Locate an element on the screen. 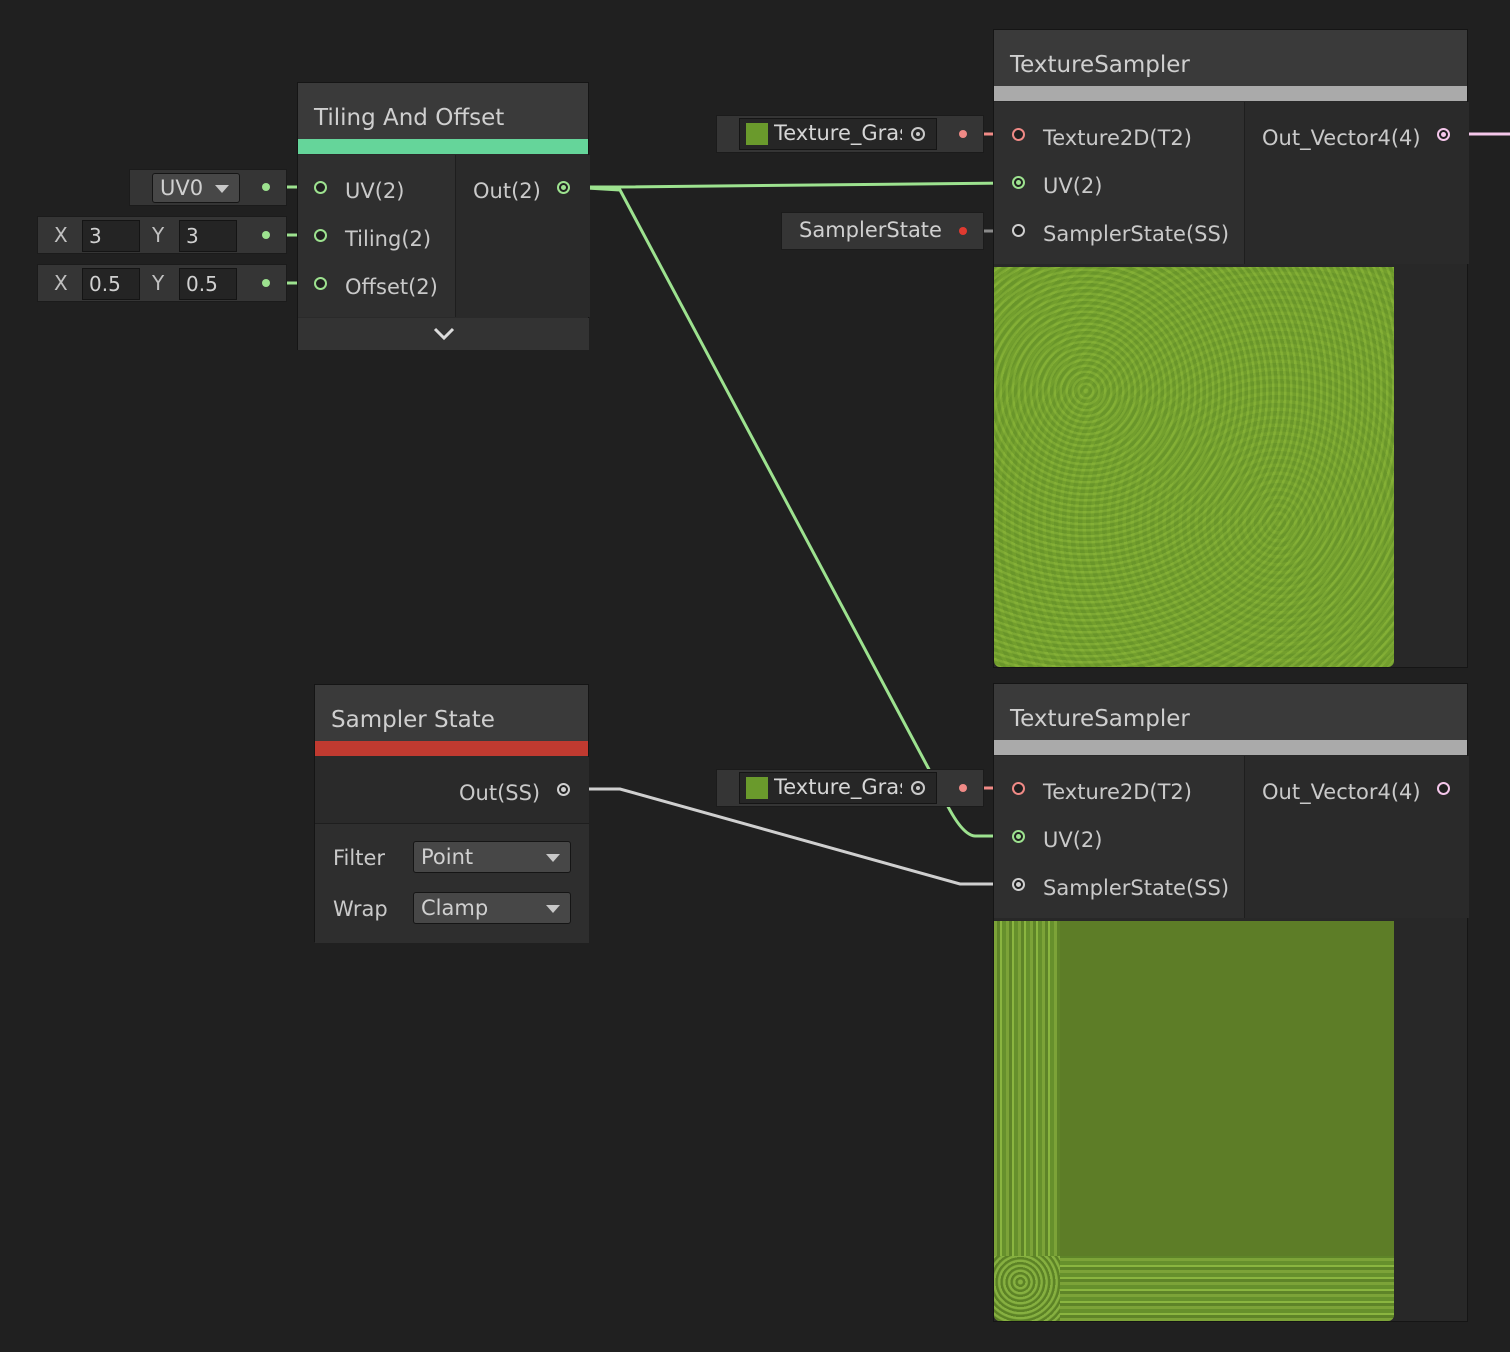 The height and width of the screenshot is (1352, 1510). sampler-output-port is located at coordinates (563, 789).